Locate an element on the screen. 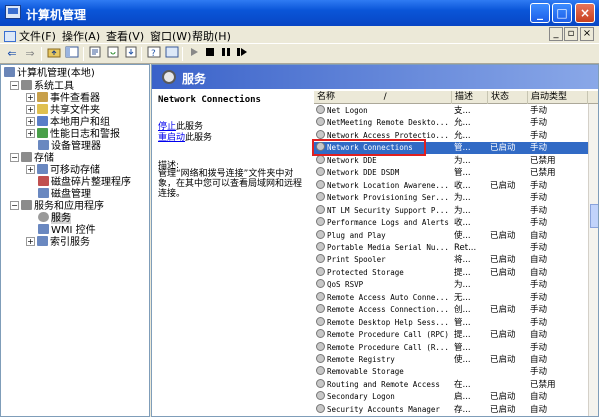  table-row: Removable Storage 手动 is located at coordinates (456, 372).